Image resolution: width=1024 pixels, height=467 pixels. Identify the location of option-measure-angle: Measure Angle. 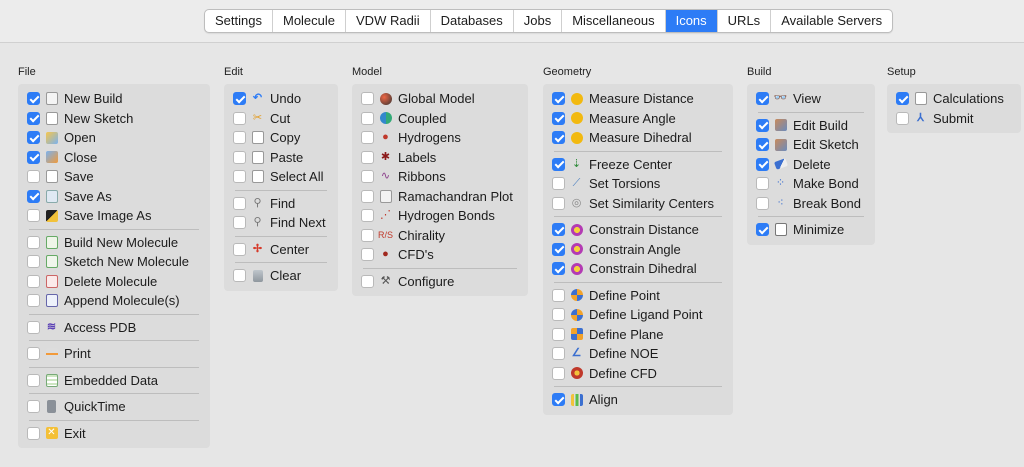
(638, 119).